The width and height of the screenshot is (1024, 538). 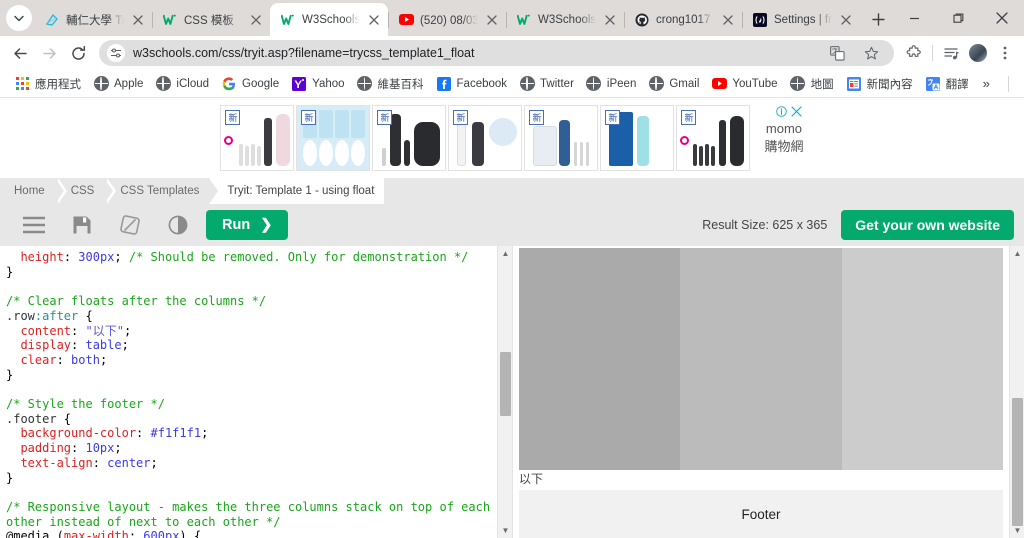 I want to click on tab-search-button, so click(x=19, y=18).